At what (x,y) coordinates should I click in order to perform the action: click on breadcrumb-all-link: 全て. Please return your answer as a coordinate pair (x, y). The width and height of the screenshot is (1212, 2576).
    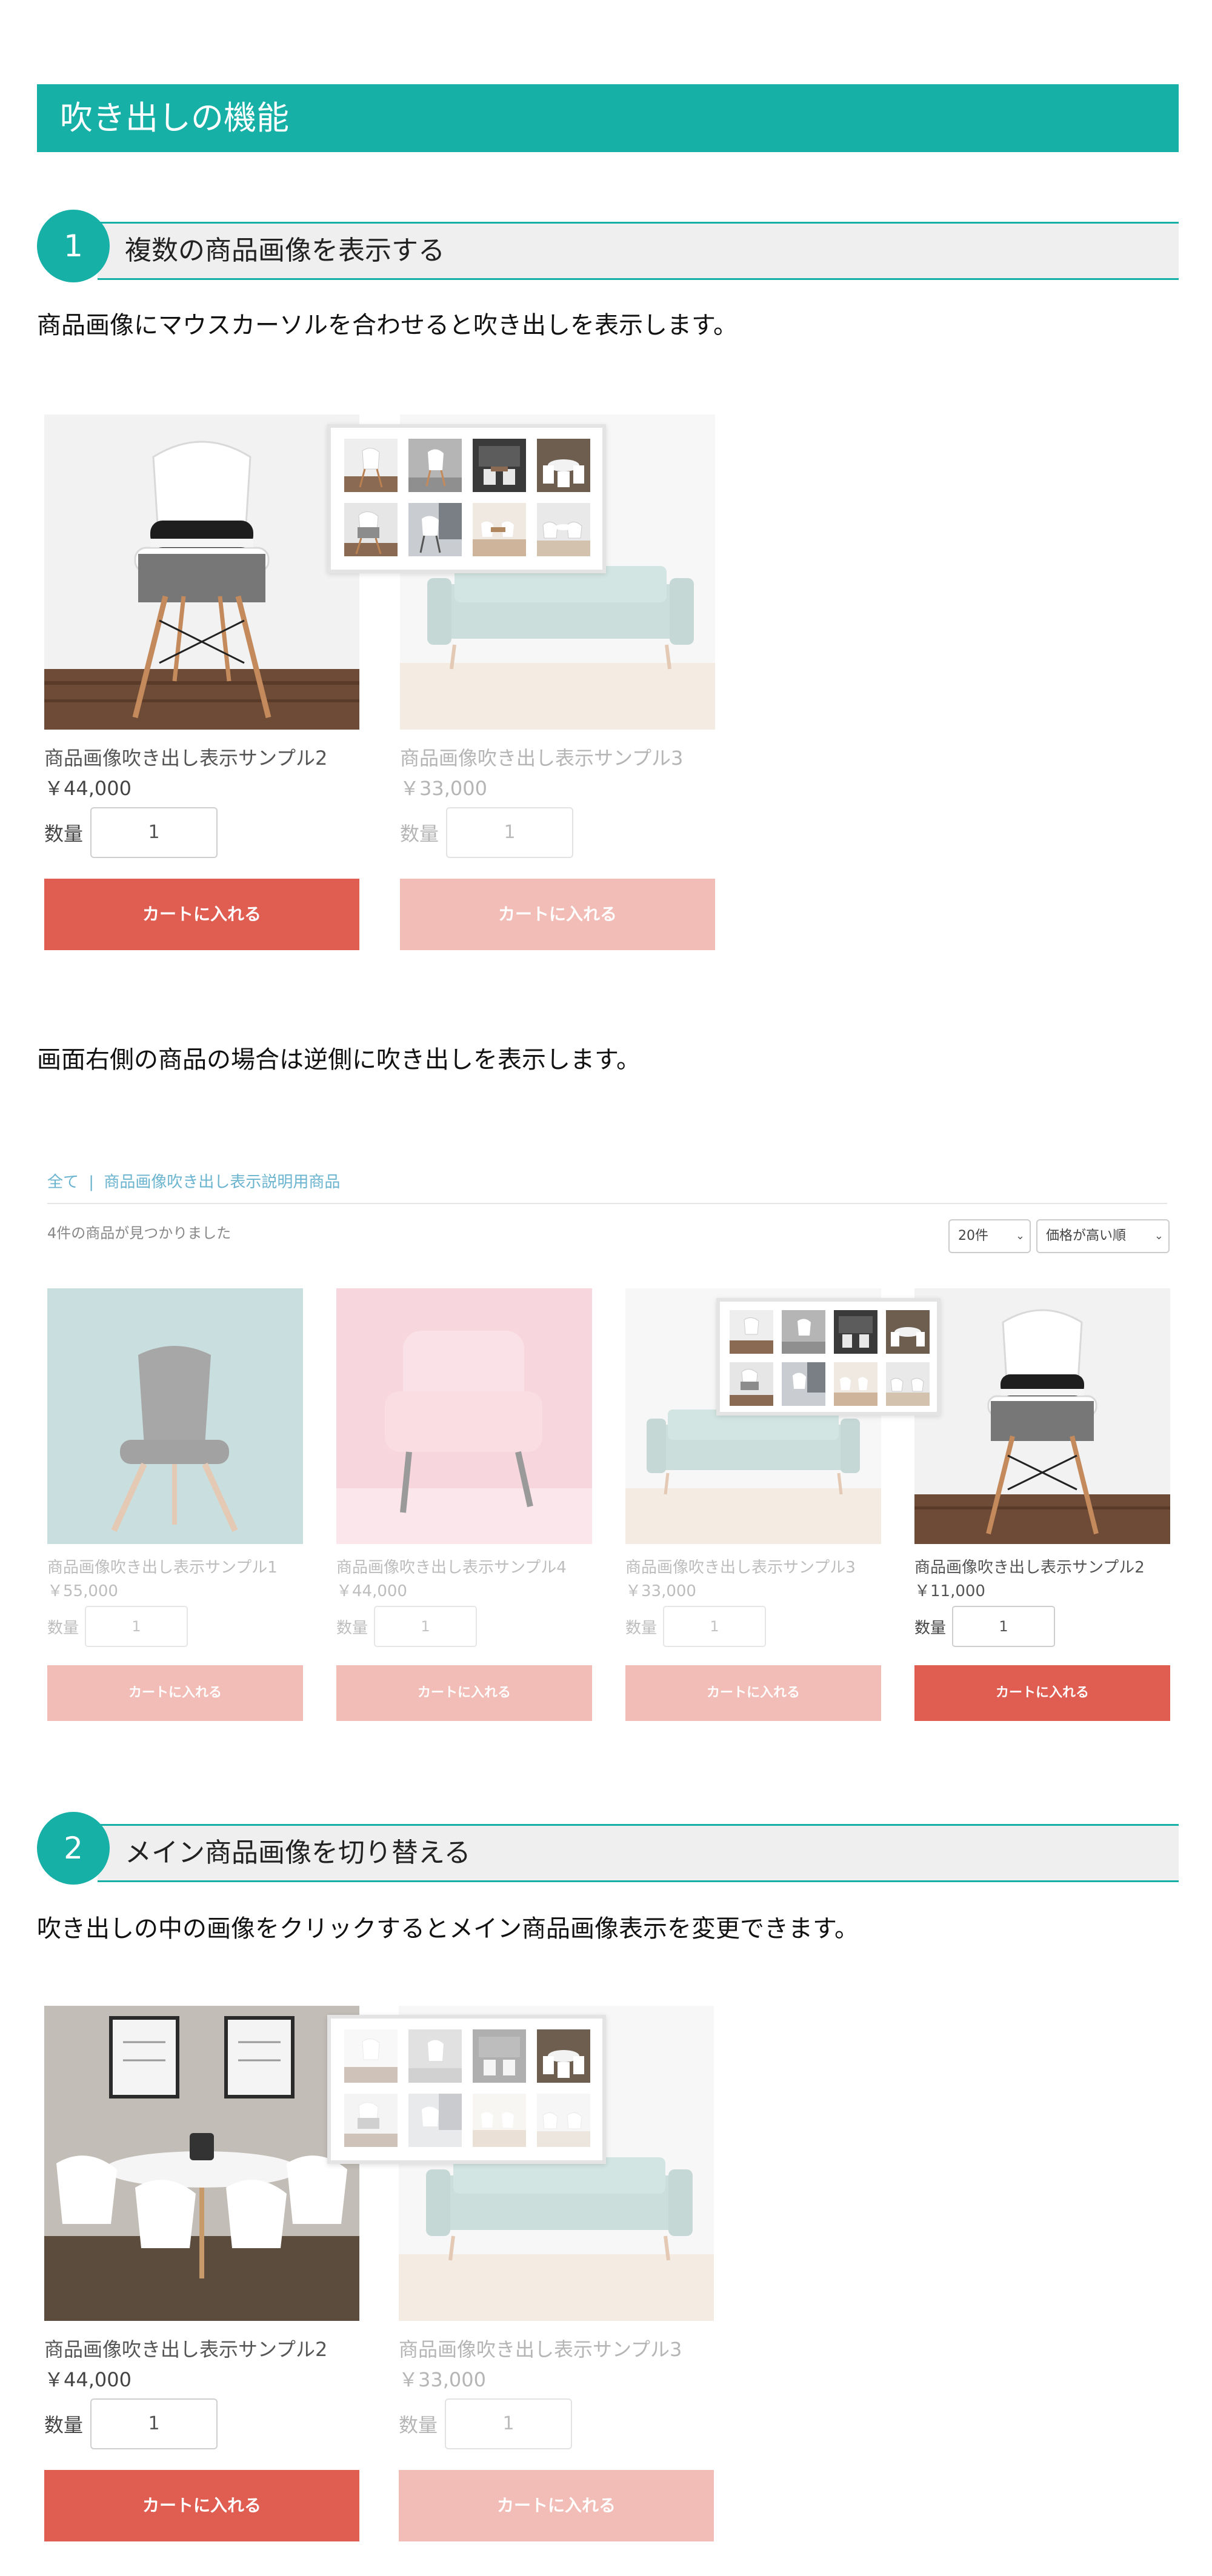
    Looking at the image, I should click on (63, 1182).